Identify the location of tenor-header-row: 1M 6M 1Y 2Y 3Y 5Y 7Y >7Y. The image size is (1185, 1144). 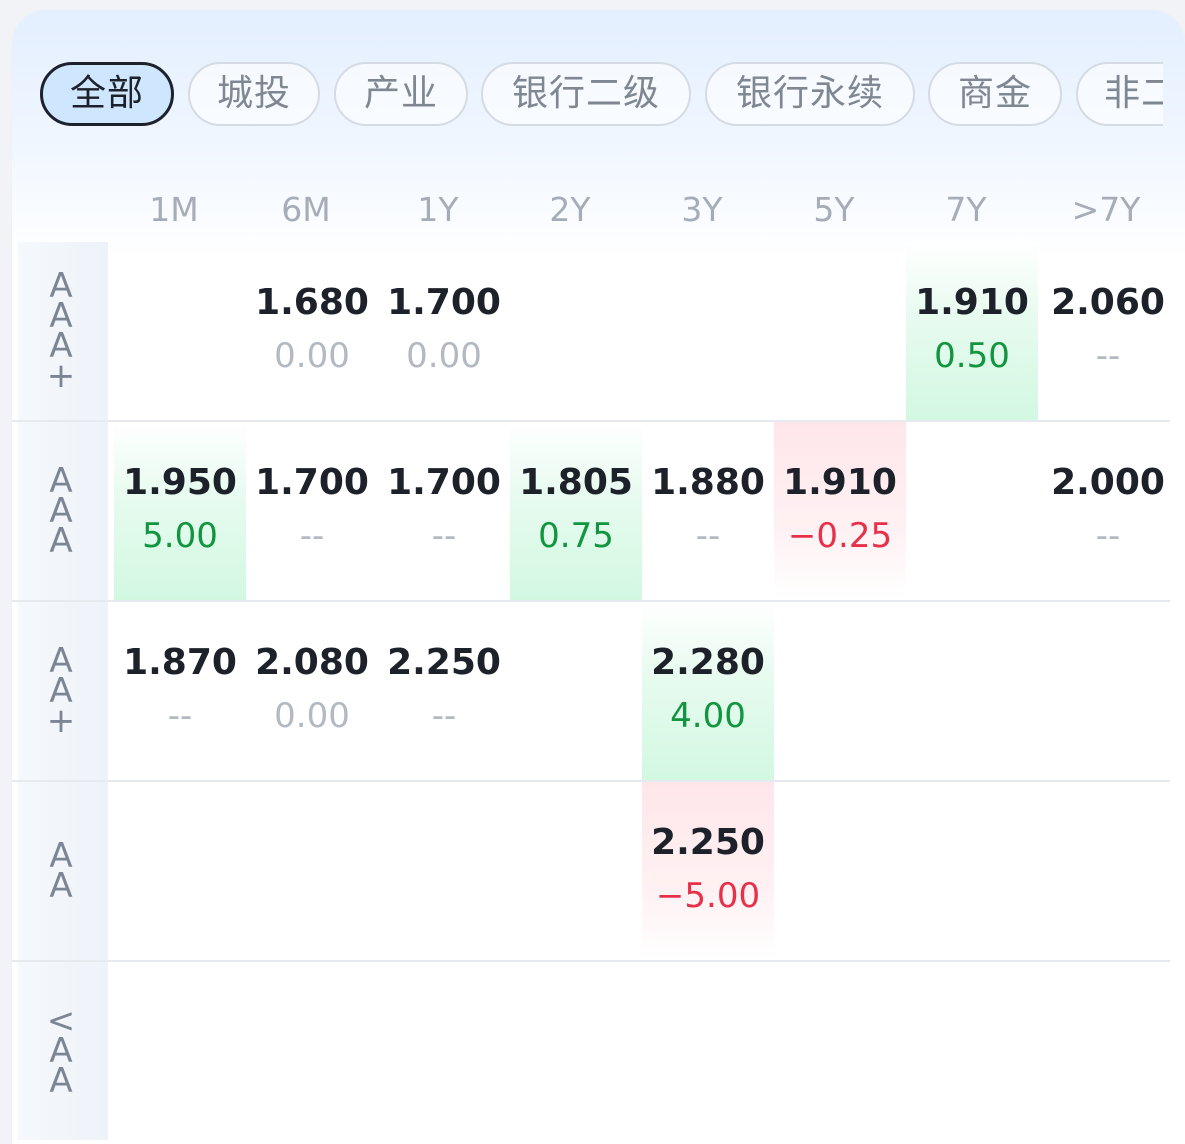
(640, 214).